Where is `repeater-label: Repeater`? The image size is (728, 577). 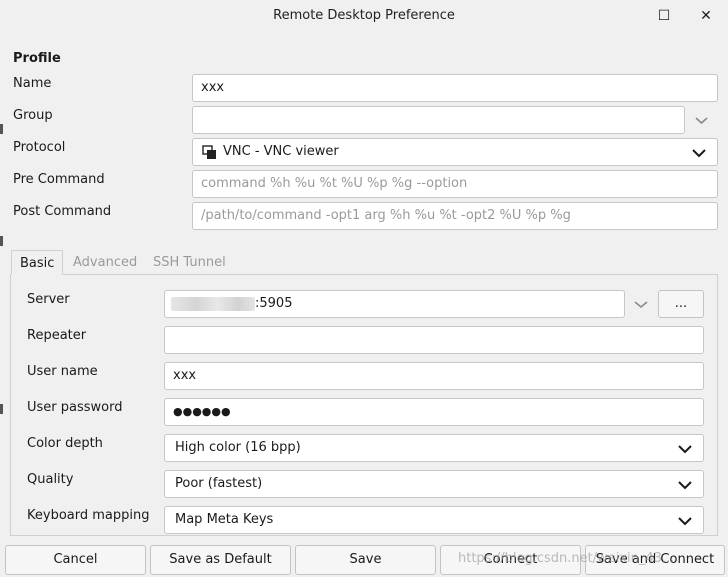 repeater-label: Repeater is located at coordinates (57, 335).